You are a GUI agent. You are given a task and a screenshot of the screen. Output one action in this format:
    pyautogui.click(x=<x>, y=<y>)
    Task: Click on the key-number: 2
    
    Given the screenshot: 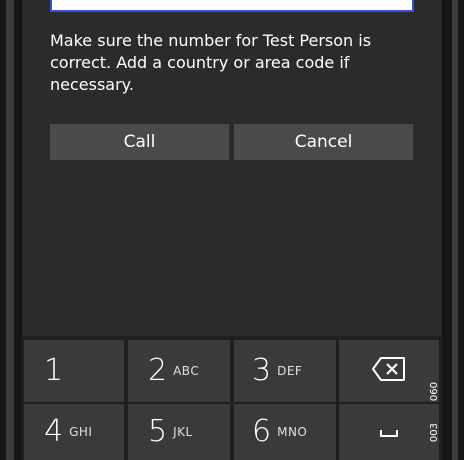 What is the action you would take?
    pyautogui.click(x=158, y=370)
    